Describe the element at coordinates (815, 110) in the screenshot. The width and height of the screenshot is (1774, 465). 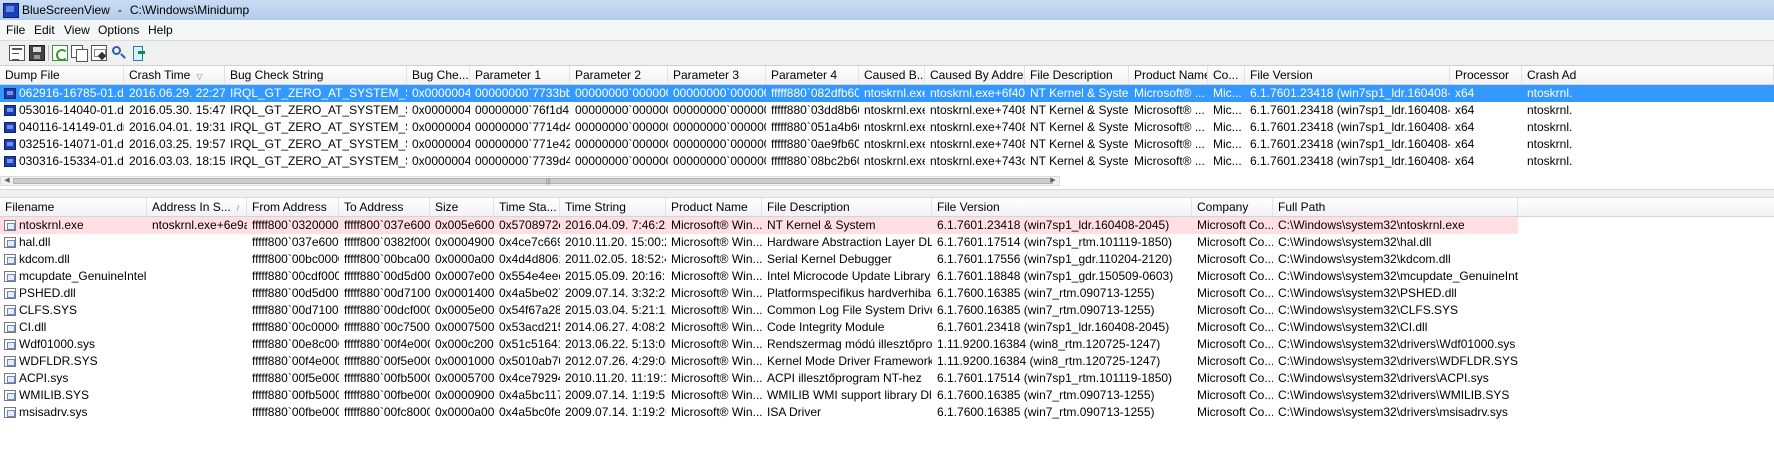
I see `cell: fffff880`03dd8b60` at that location.